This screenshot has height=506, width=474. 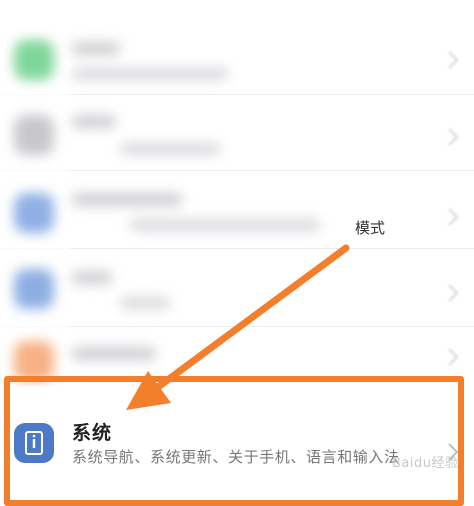 I want to click on watermark: Baidu经验, so click(x=425, y=463).